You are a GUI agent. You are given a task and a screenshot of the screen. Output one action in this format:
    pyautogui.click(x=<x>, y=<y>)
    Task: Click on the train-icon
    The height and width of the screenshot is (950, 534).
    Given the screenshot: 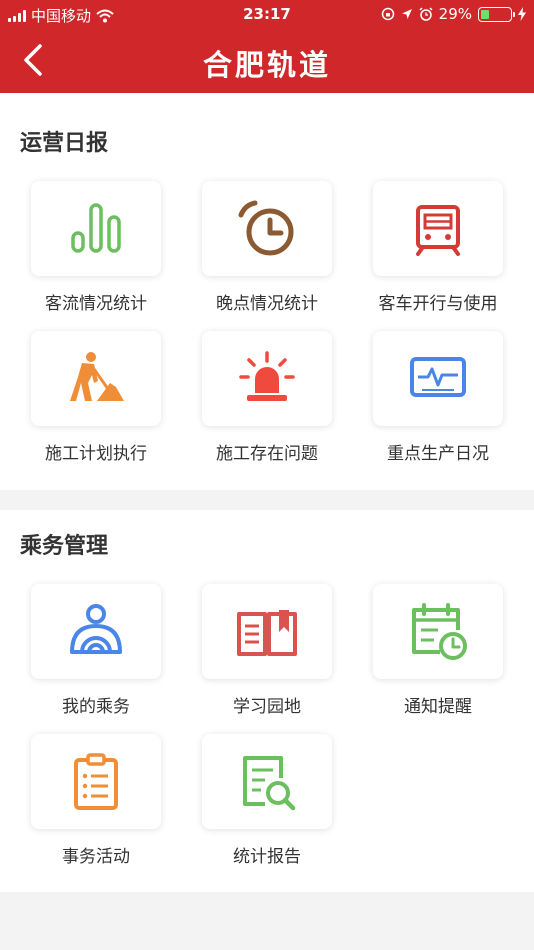 What is the action you would take?
    pyautogui.click(x=438, y=230)
    